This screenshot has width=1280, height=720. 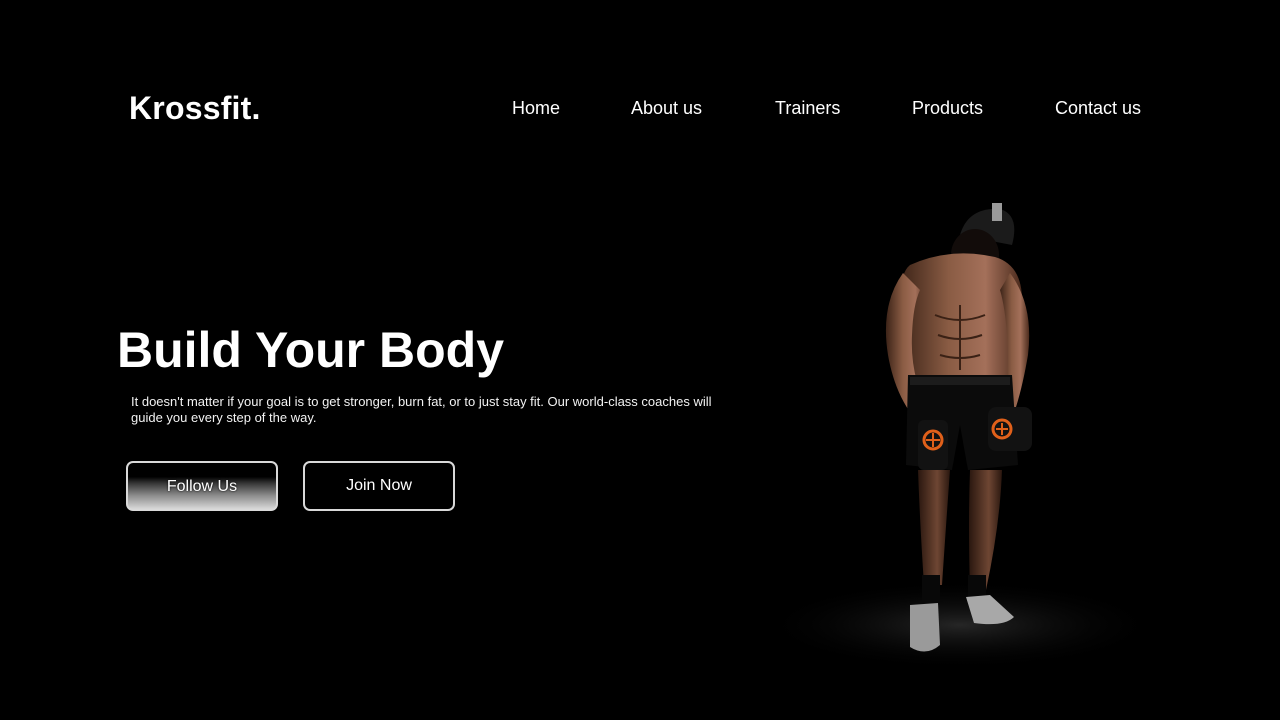 What do you see at coordinates (933, 445) in the screenshot?
I see `left-dumbbell` at bounding box center [933, 445].